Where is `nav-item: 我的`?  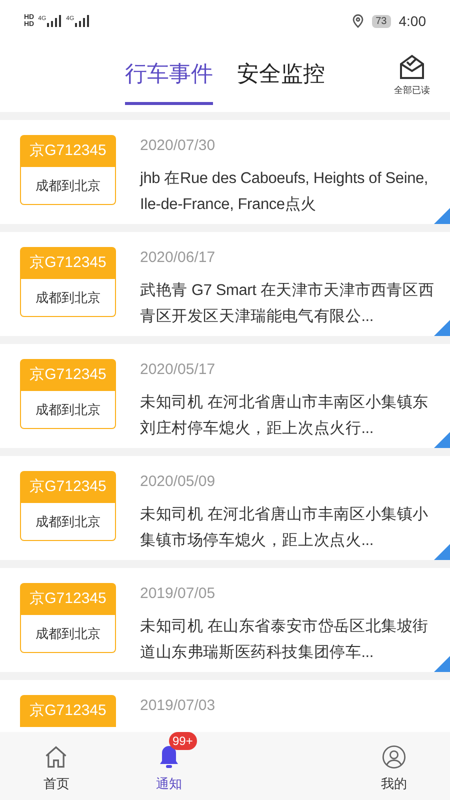
nav-item: 我的 is located at coordinates (394, 766).